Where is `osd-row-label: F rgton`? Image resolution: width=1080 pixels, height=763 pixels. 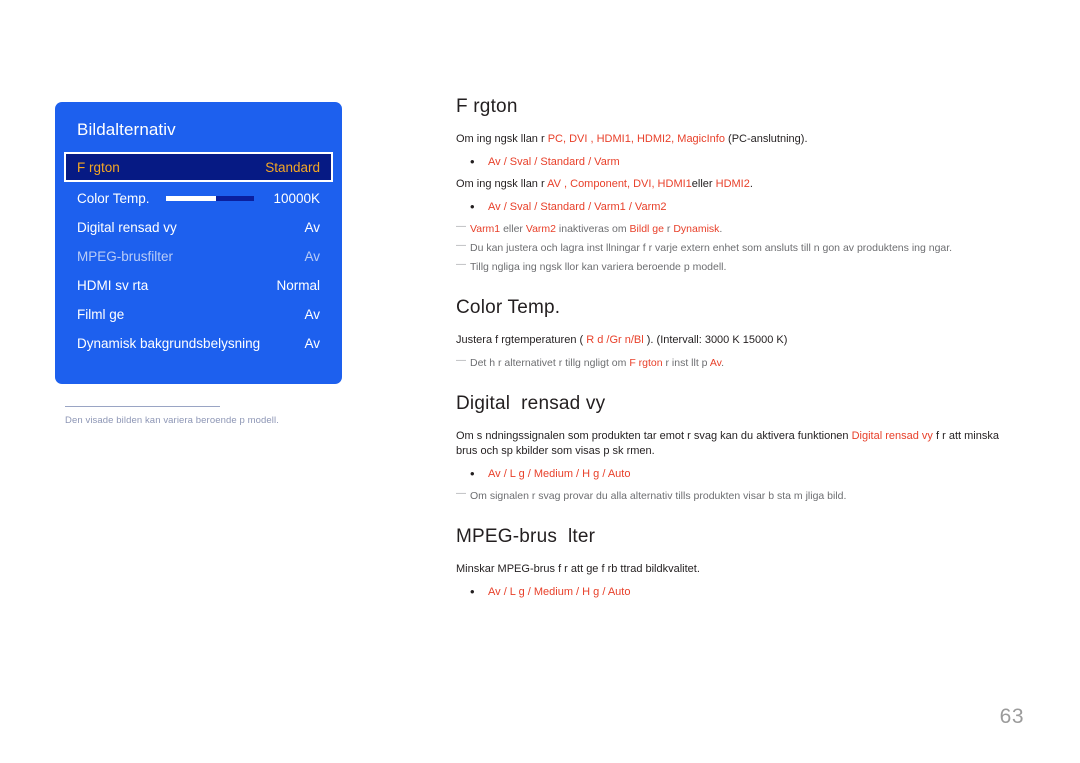 osd-row-label: F rgton is located at coordinates (98, 167).